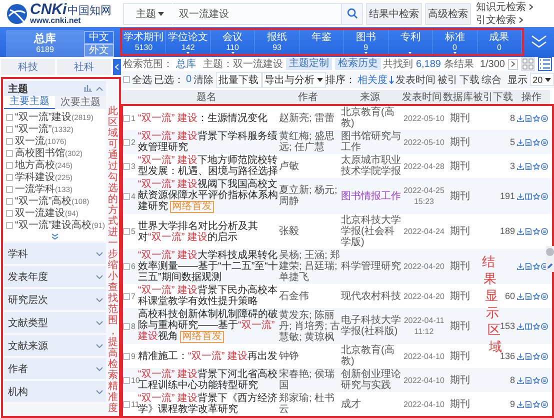 This screenshot has height=418, width=554. I want to click on search-button, so click(352, 13).